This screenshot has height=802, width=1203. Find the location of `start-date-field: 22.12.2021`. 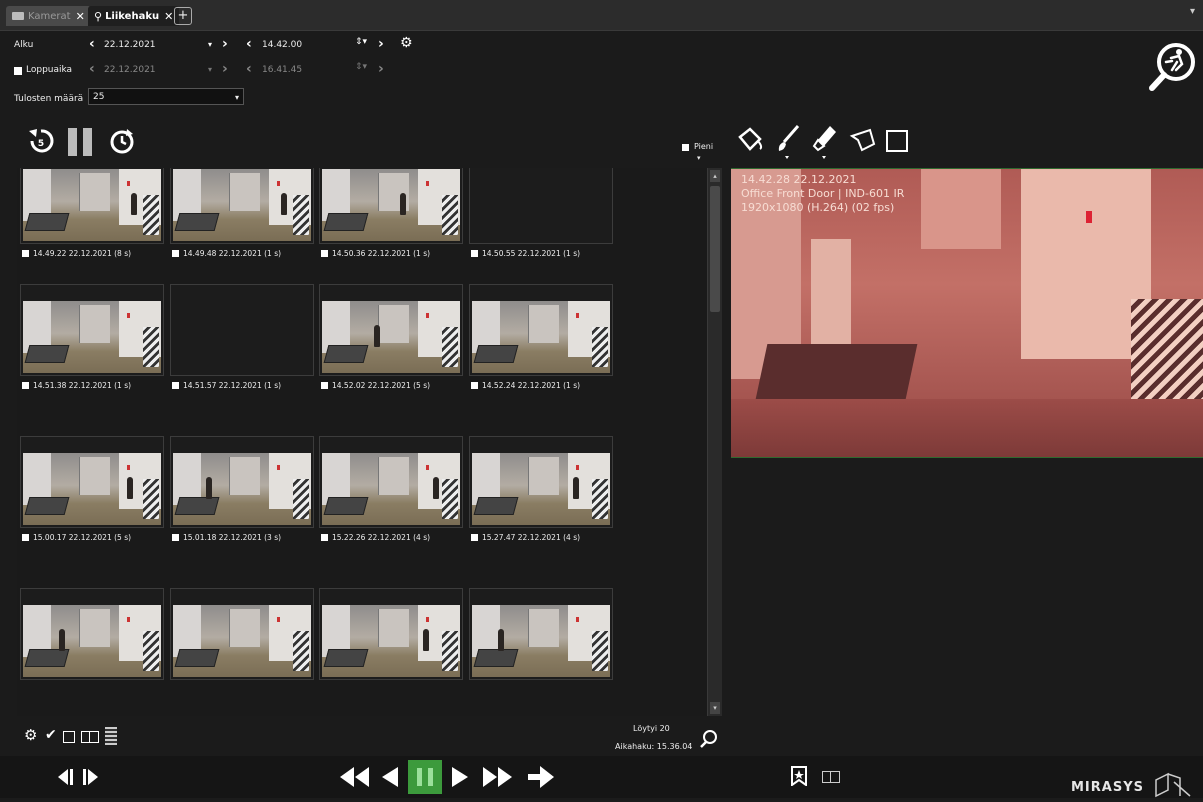

start-date-field: 22.12.2021 is located at coordinates (130, 45).